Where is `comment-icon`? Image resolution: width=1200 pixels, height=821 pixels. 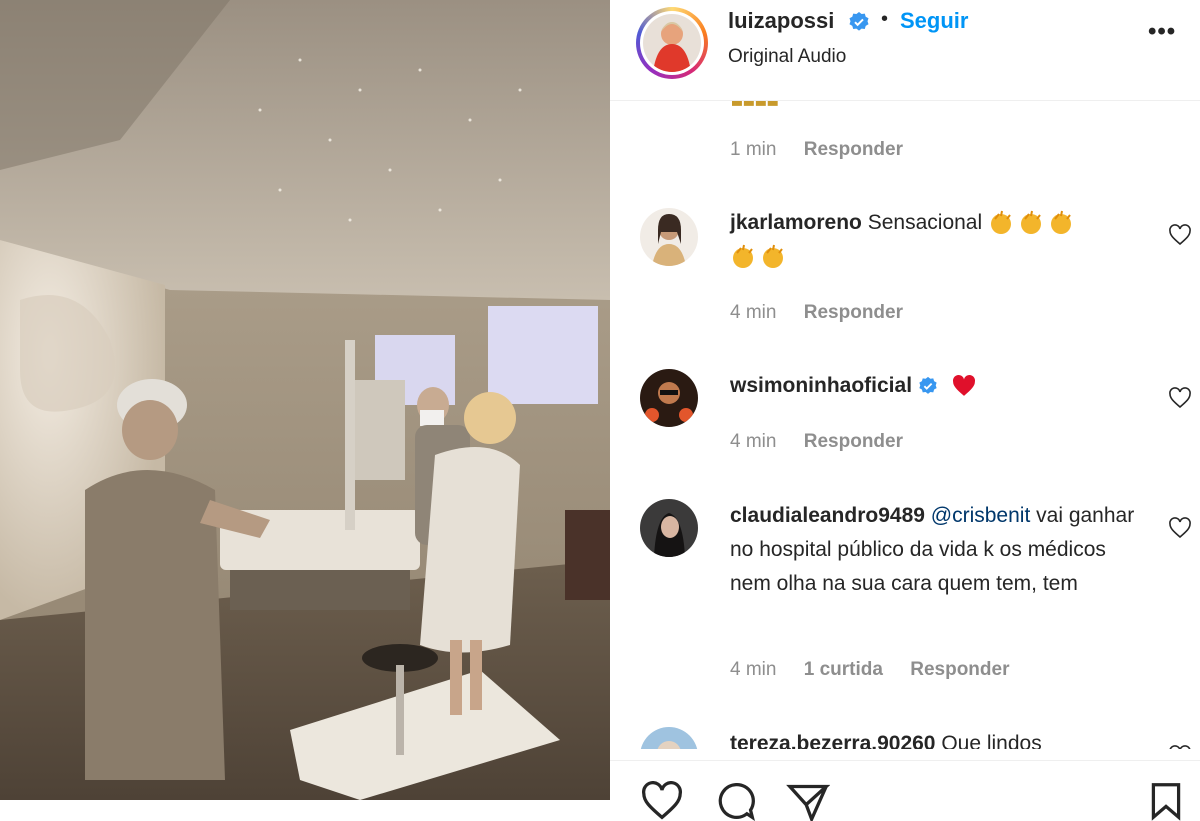 comment-icon is located at coordinates (736, 801).